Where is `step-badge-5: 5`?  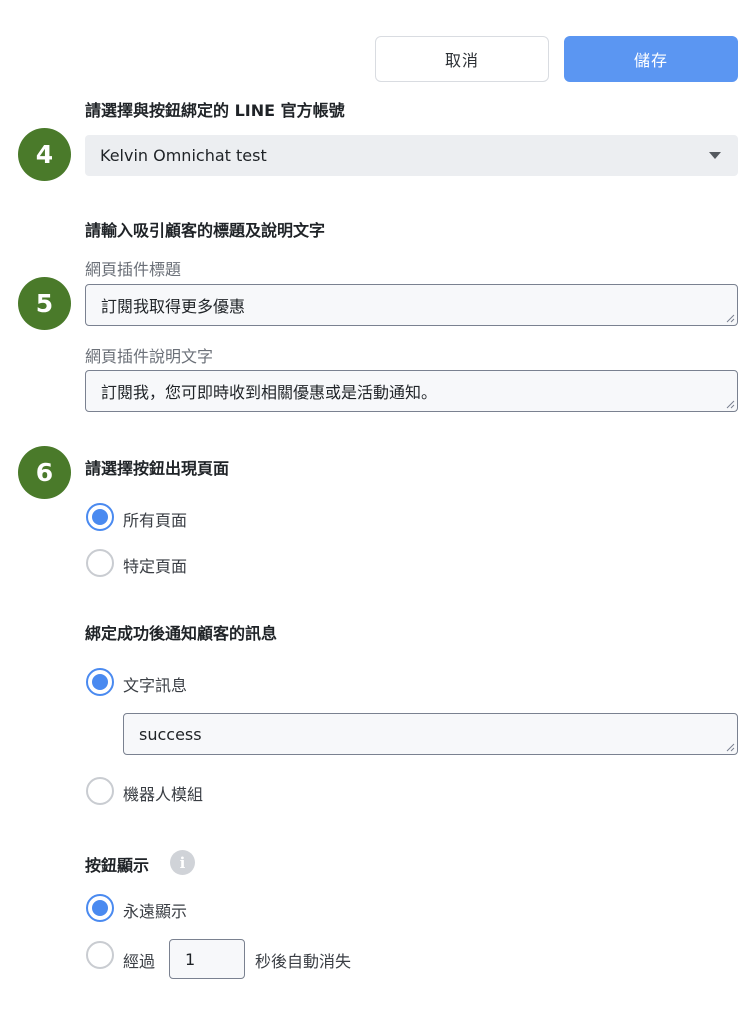 step-badge-5: 5 is located at coordinates (44, 303).